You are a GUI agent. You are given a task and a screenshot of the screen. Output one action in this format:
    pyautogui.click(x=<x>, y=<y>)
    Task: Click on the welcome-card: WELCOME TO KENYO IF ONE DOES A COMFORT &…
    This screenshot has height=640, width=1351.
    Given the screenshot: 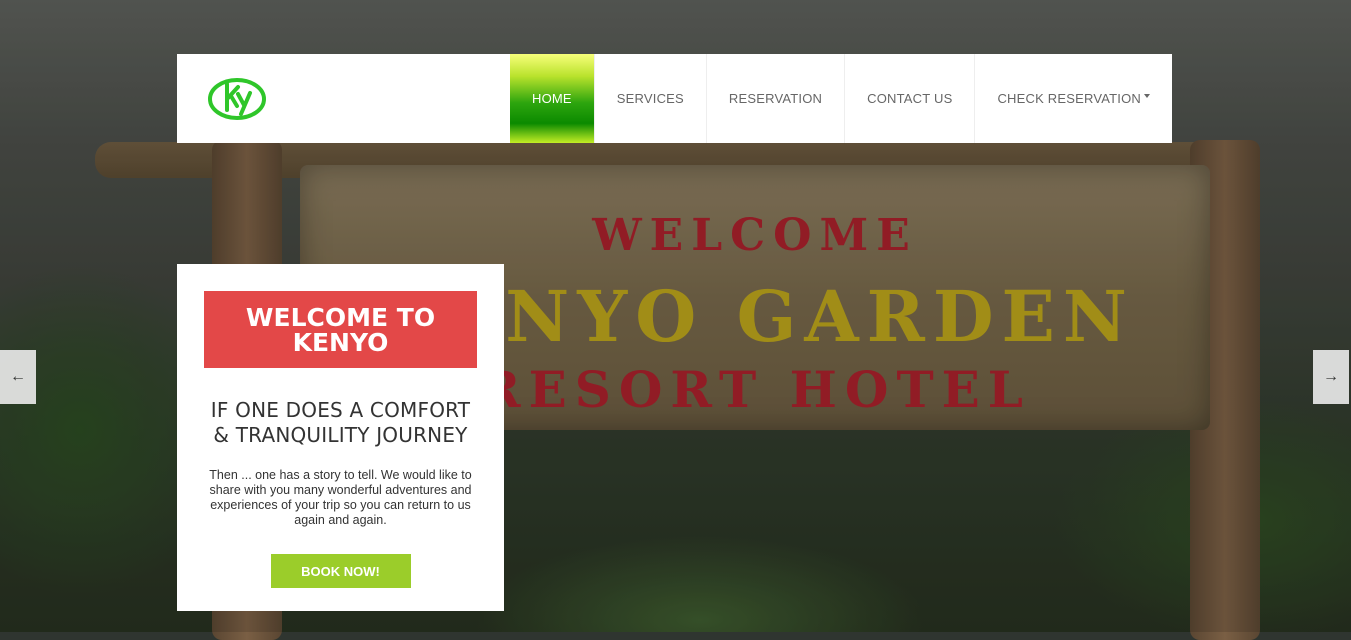 What is the action you would take?
    pyautogui.click(x=340, y=437)
    